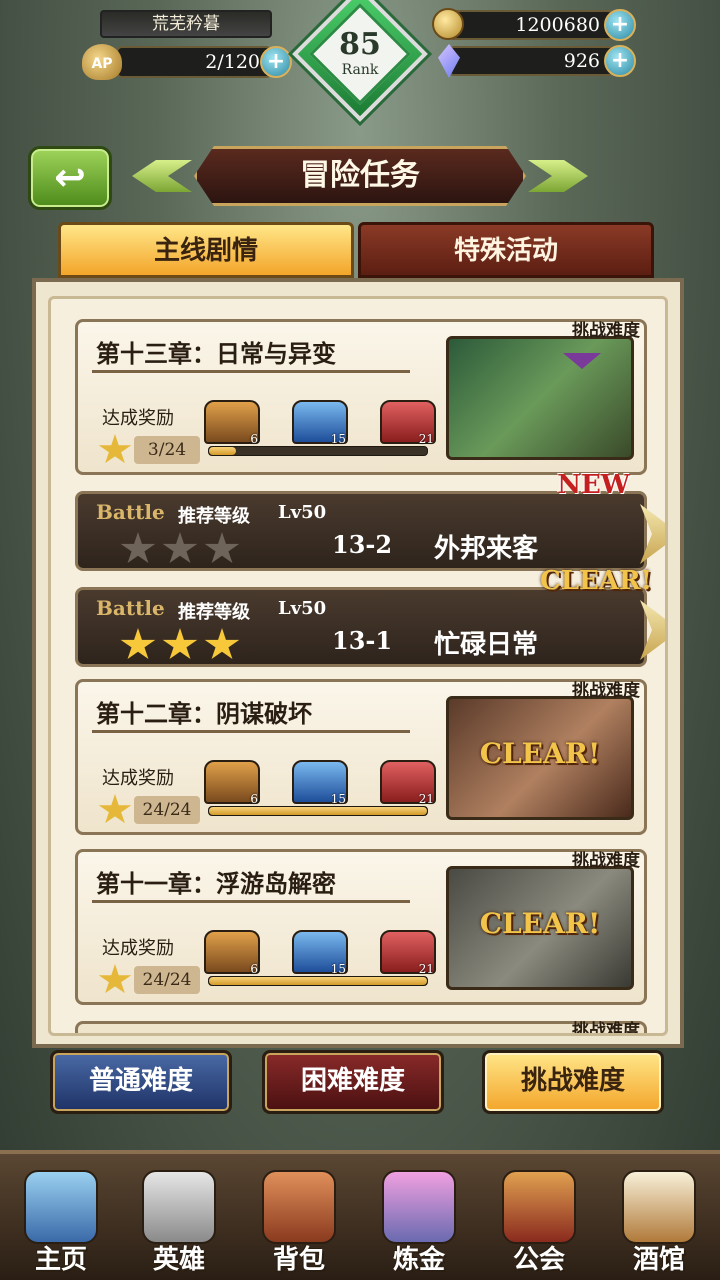  I want to click on chapter-card-13: 第十三章：日常与异变 达成奖励 3/24 6 15 21 挑战难度, so click(361, 397).